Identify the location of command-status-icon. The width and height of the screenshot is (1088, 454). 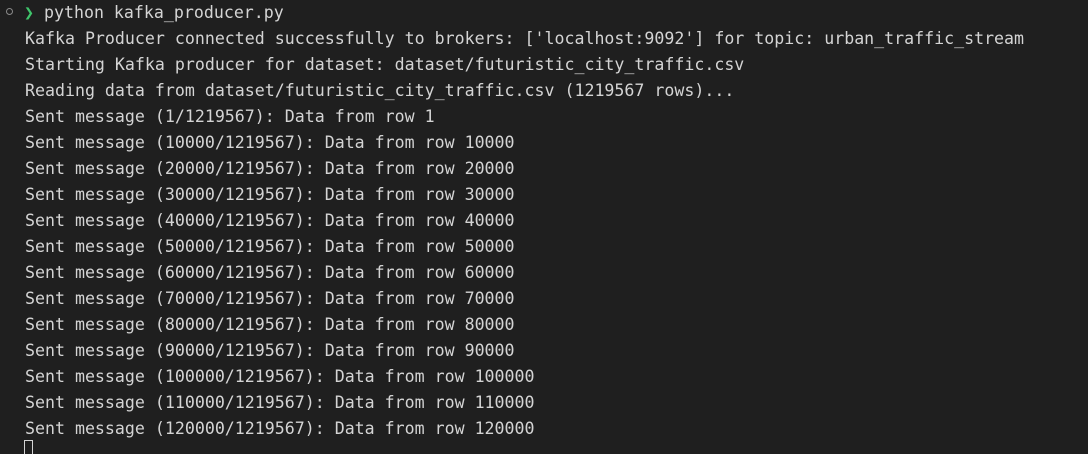
(9, 11).